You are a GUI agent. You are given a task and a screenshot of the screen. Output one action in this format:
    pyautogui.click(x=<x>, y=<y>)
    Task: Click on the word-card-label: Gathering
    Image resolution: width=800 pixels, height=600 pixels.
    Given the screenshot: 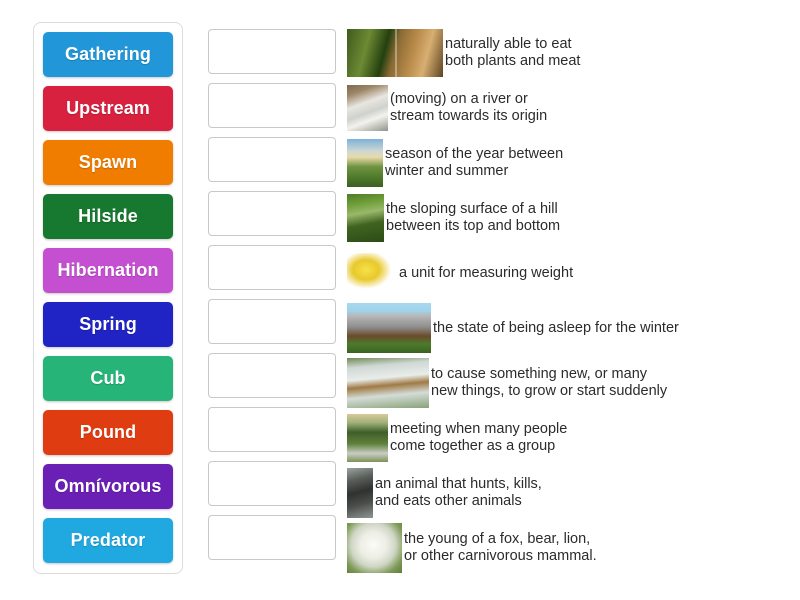 What is the action you would take?
    pyautogui.click(x=108, y=54)
    